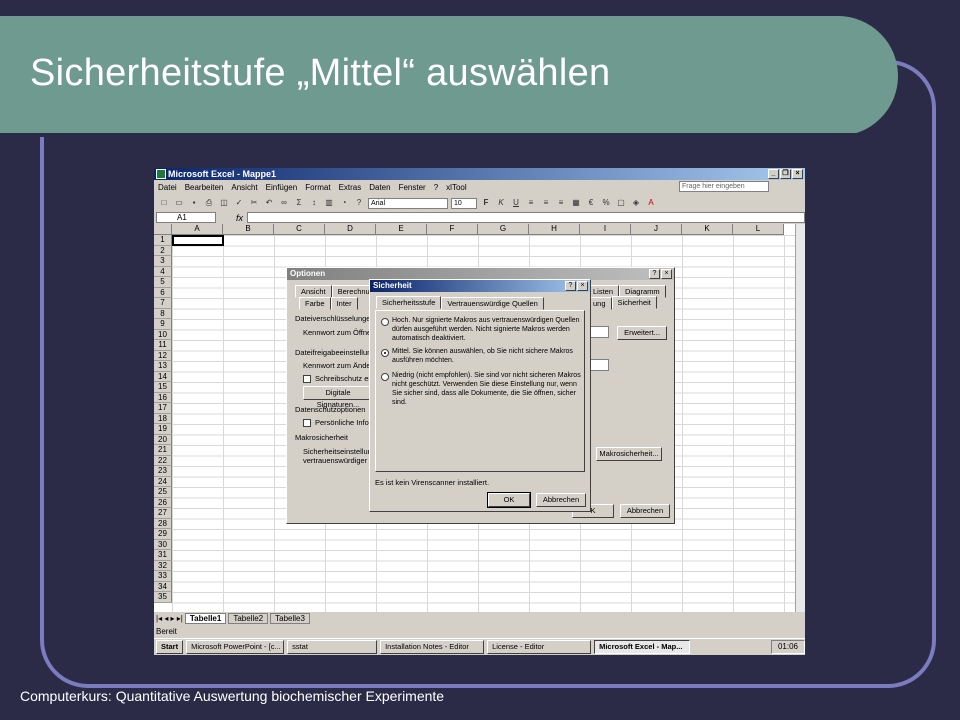  I want to click on hyperlink-icon: ∞, so click(284, 203).